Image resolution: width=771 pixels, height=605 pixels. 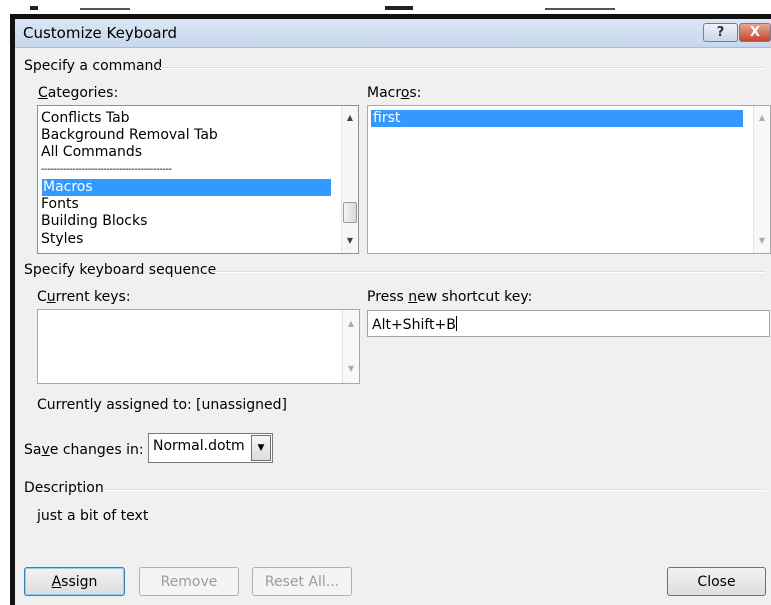 I want to click on save-changes-label: Save changes in:, so click(x=84, y=450).